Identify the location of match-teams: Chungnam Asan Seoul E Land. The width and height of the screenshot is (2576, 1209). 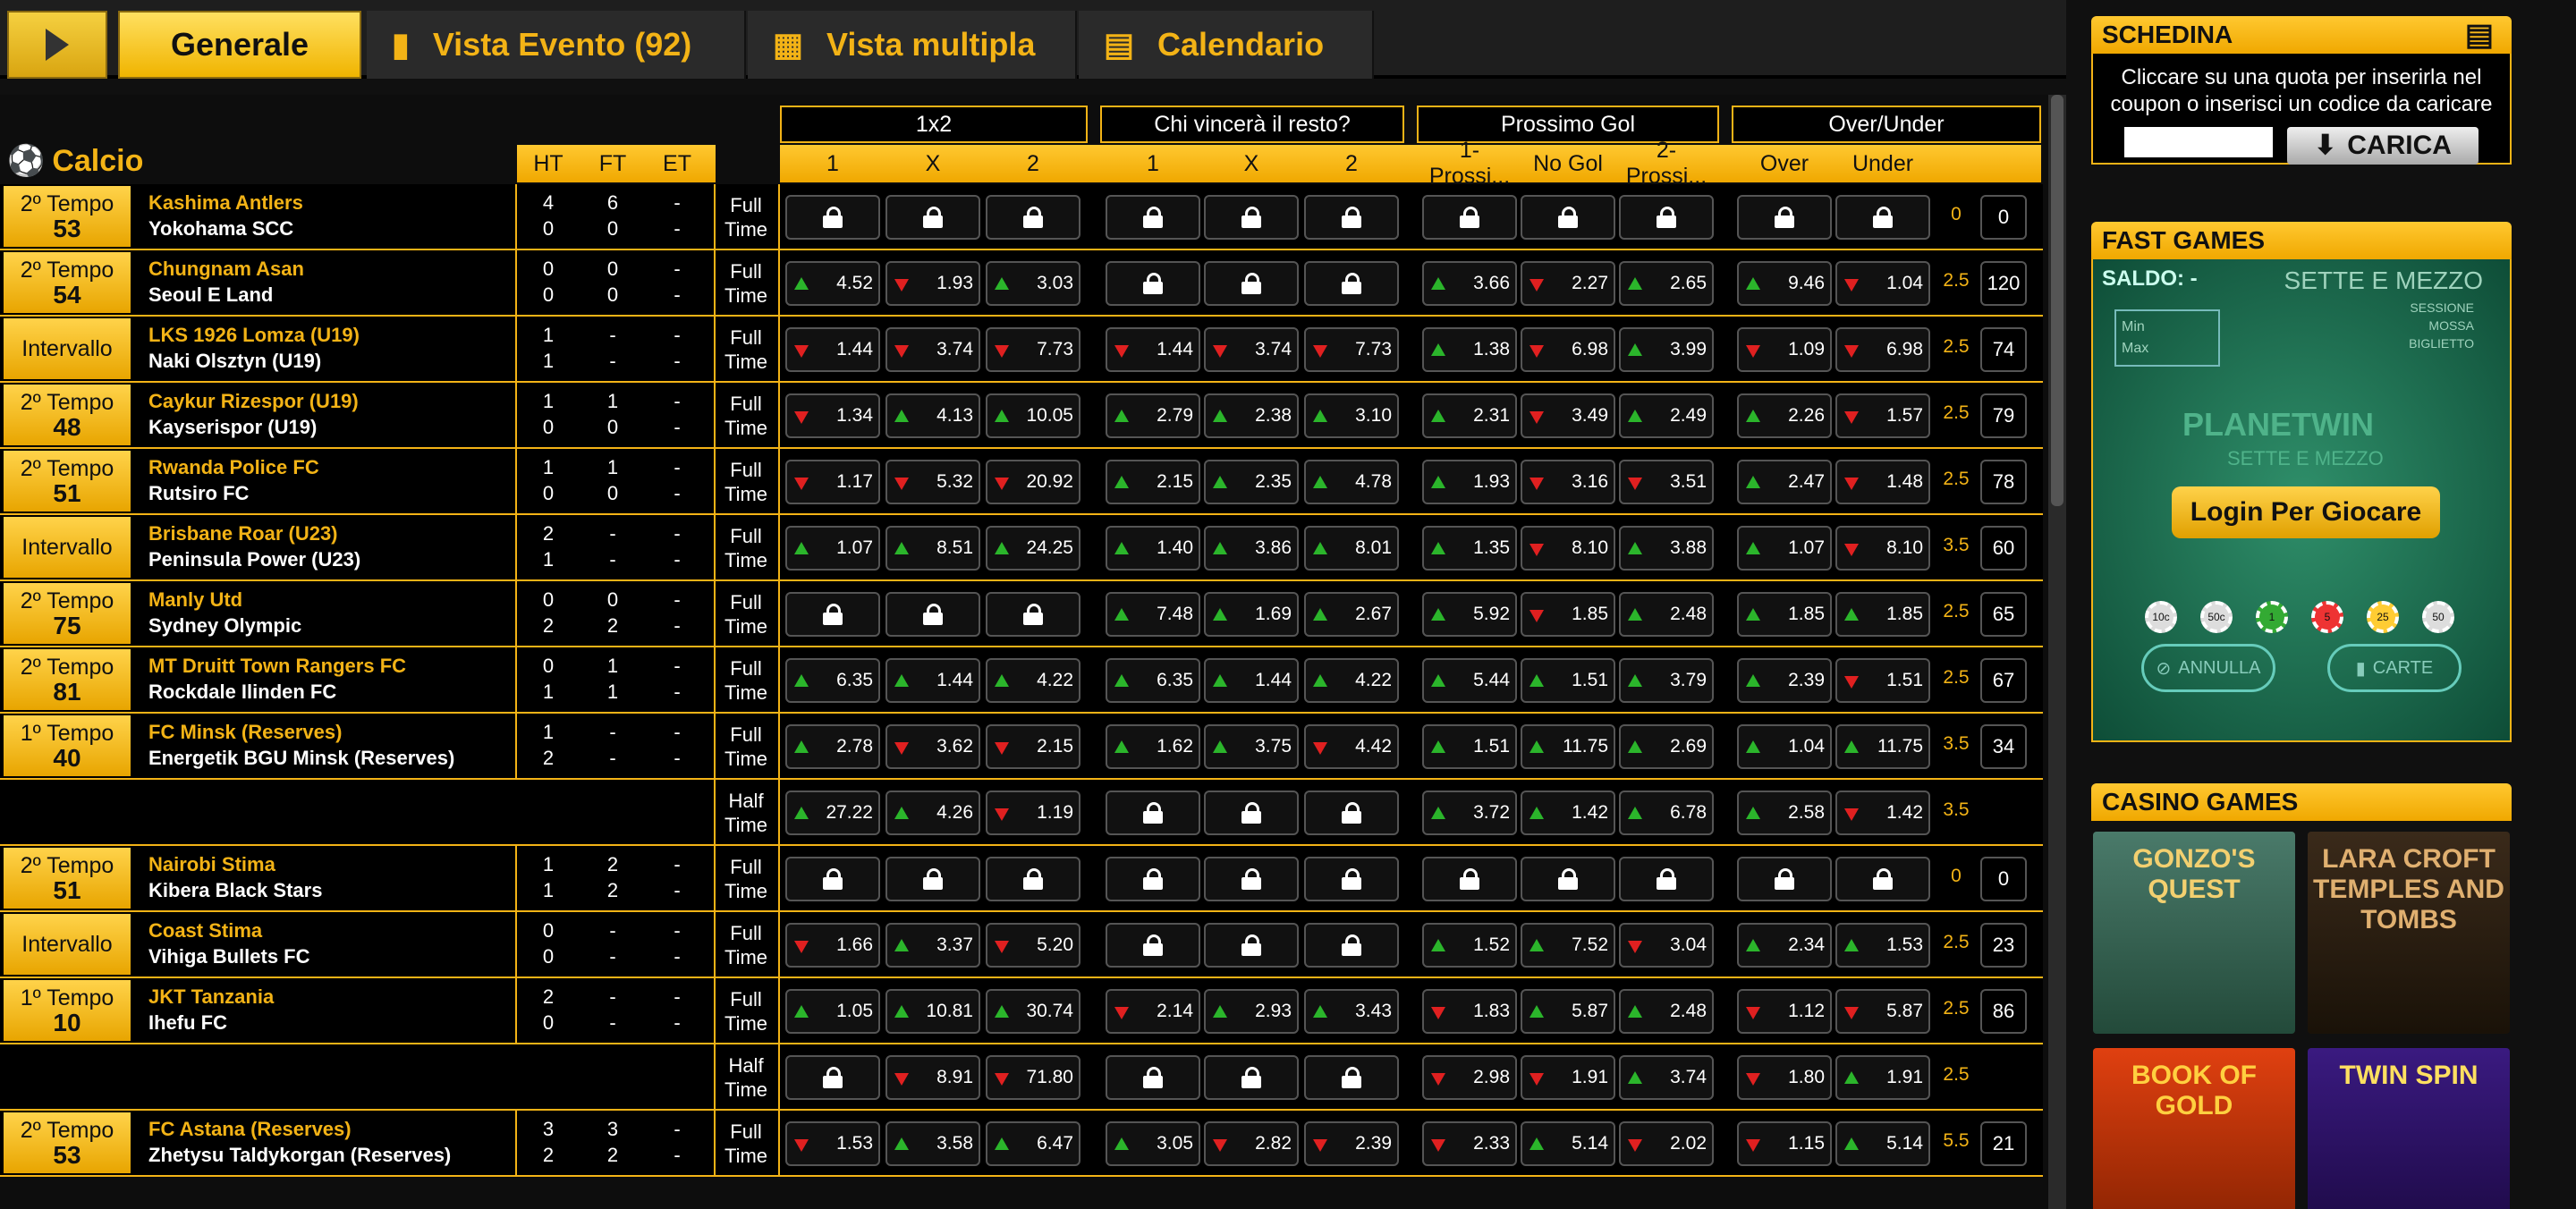
(226, 282).